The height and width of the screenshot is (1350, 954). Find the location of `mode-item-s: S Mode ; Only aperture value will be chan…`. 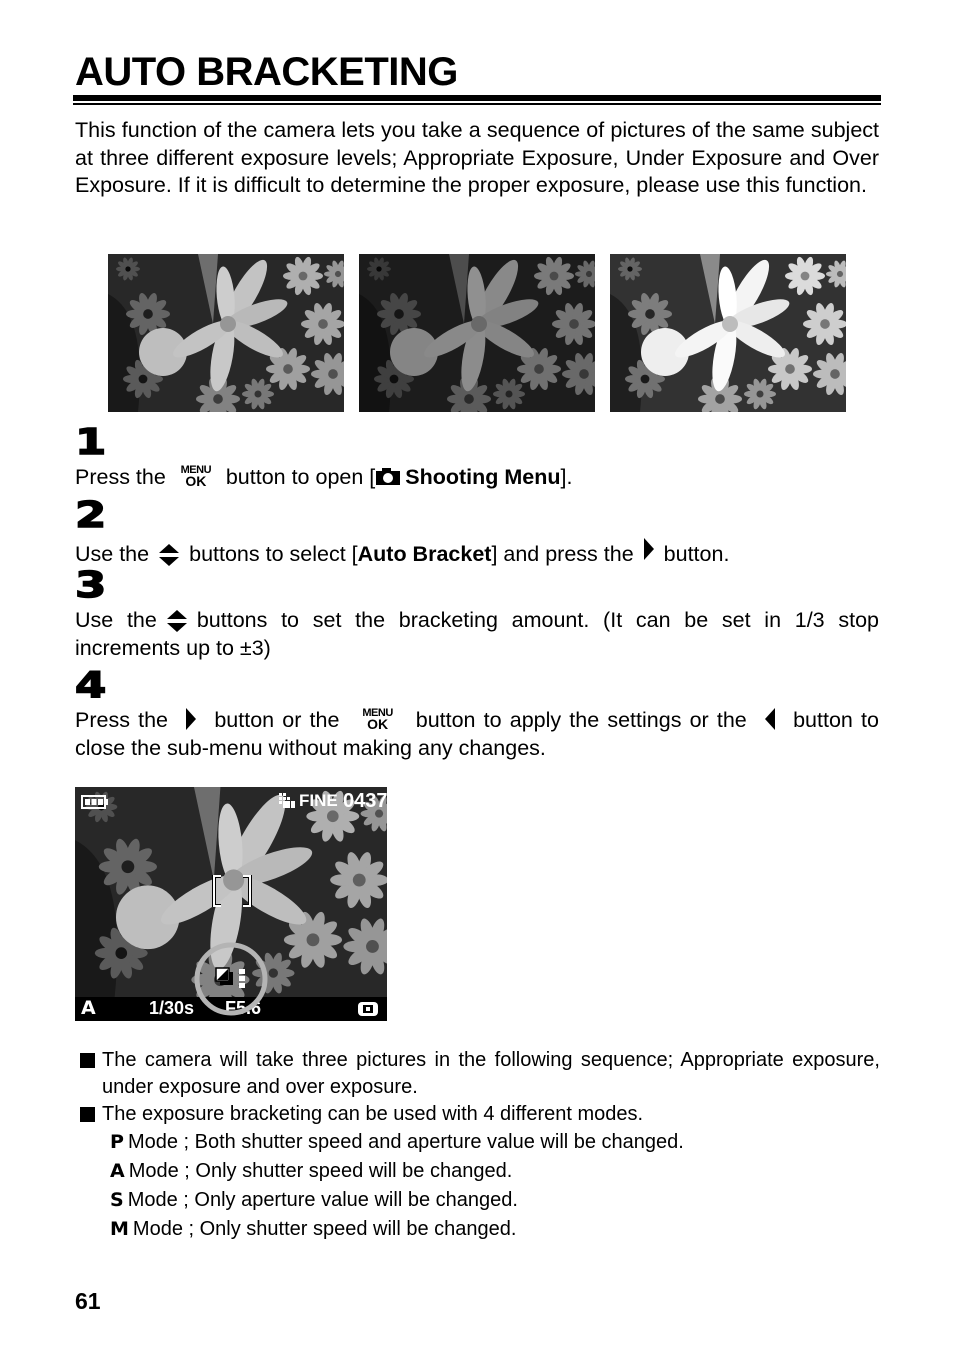

mode-item-s: S Mode ; Only aperture value will be chan… is located at coordinates (314, 1200).